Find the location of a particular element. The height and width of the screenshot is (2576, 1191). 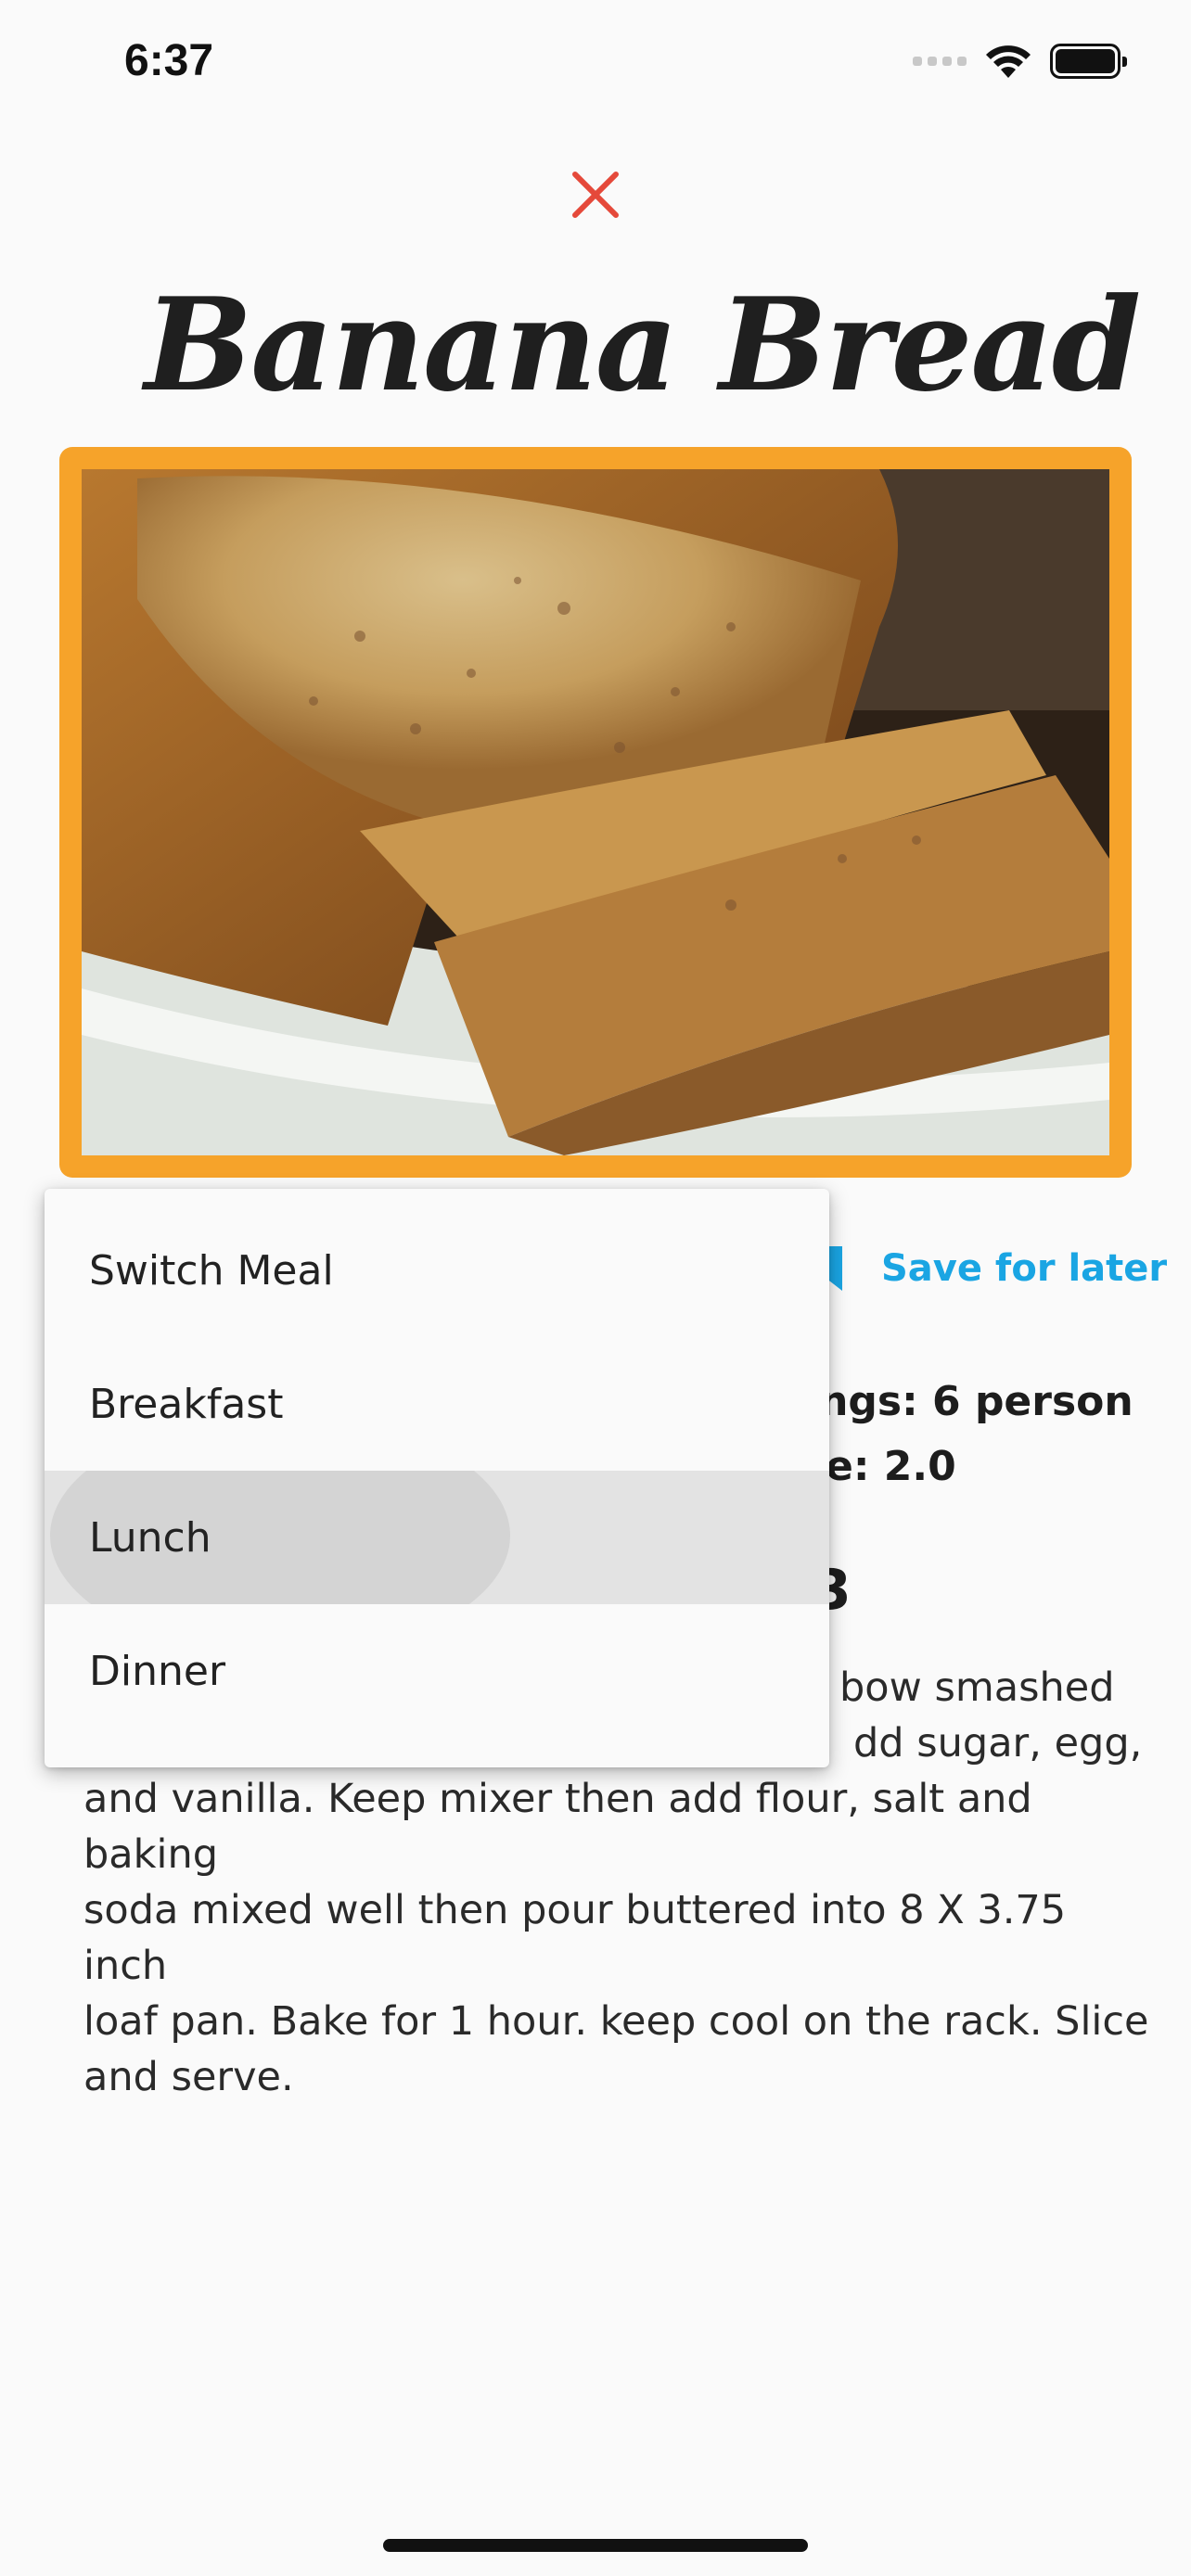

status-time: 6:37 is located at coordinates (169, 61).